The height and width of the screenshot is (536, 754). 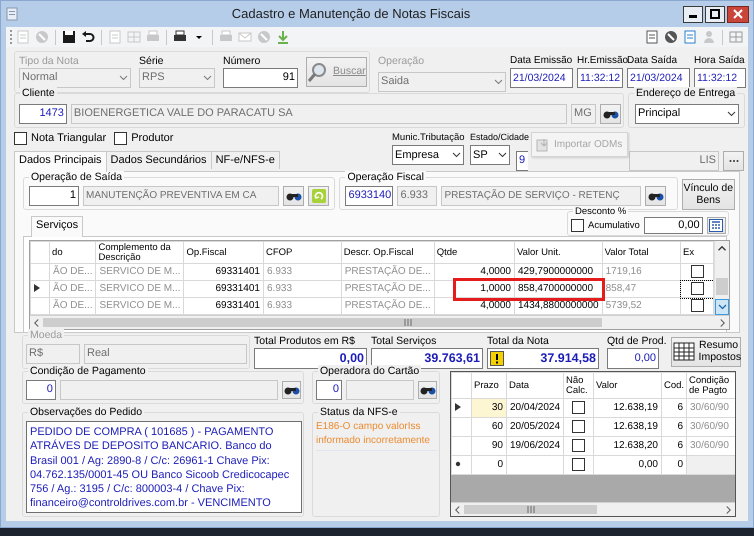 I want to click on delivery-address-dropdown: Principal, so click(x=687, y=114).